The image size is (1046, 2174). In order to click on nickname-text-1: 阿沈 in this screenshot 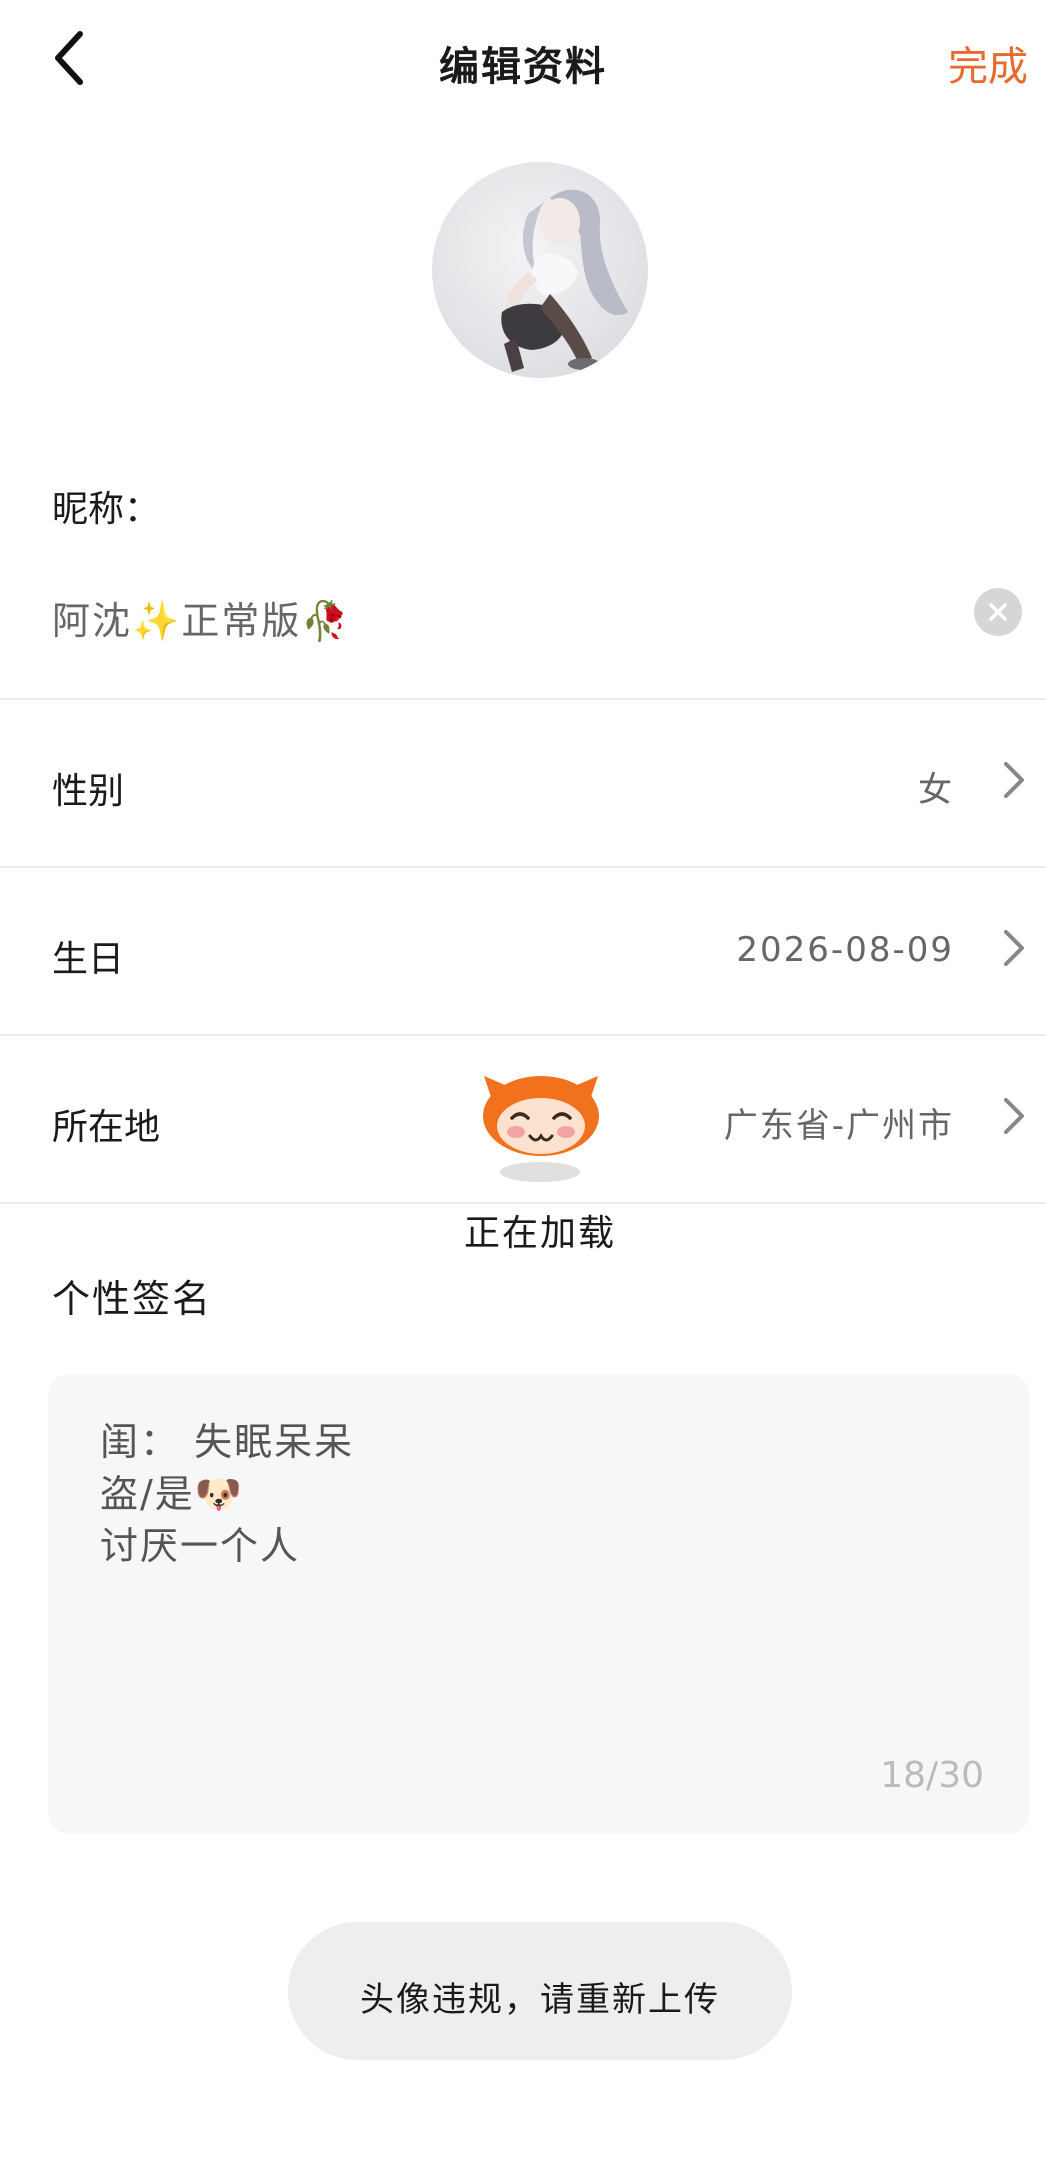, I will do `click(92, 621)`.